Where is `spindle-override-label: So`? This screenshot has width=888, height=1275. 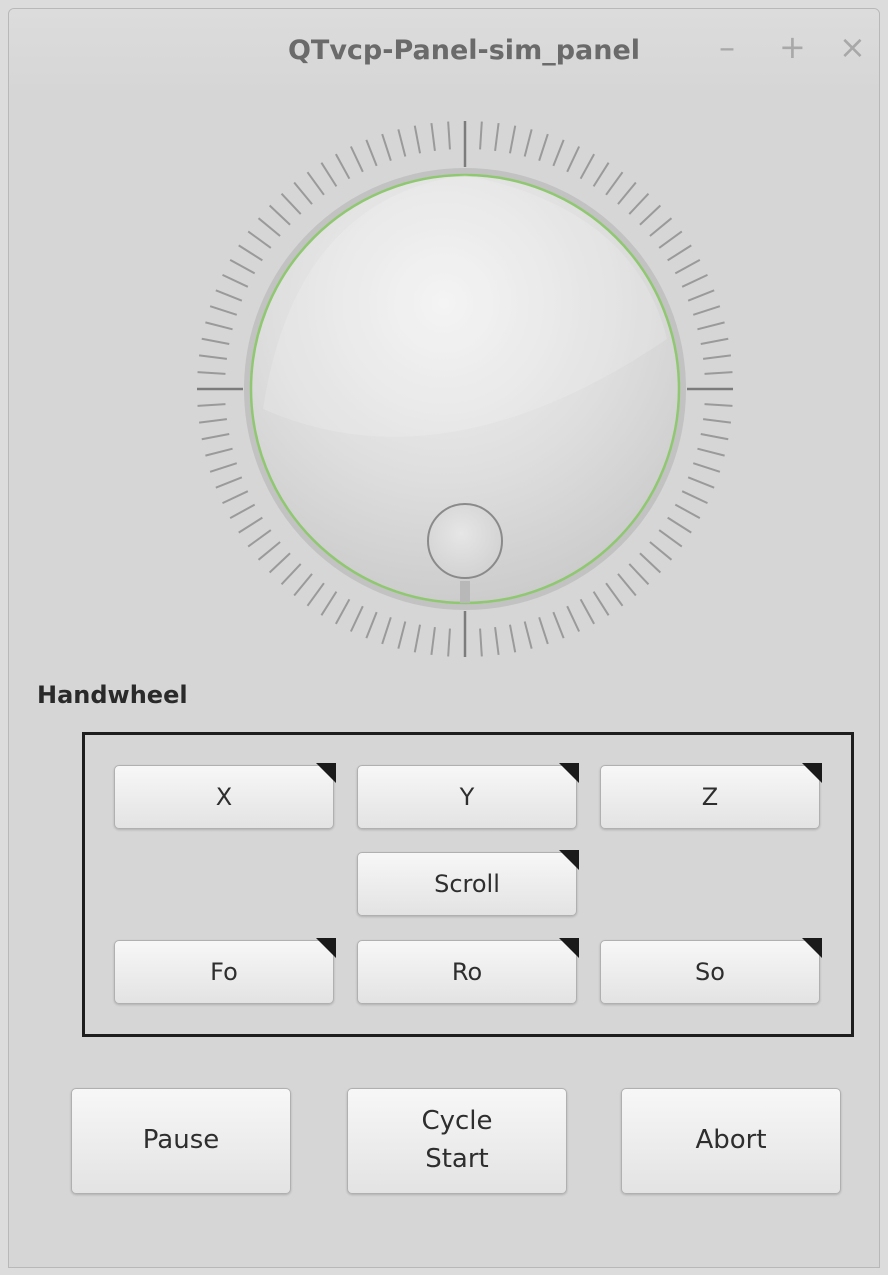
spindle-override-label: So is located at coordinates (710, 972).